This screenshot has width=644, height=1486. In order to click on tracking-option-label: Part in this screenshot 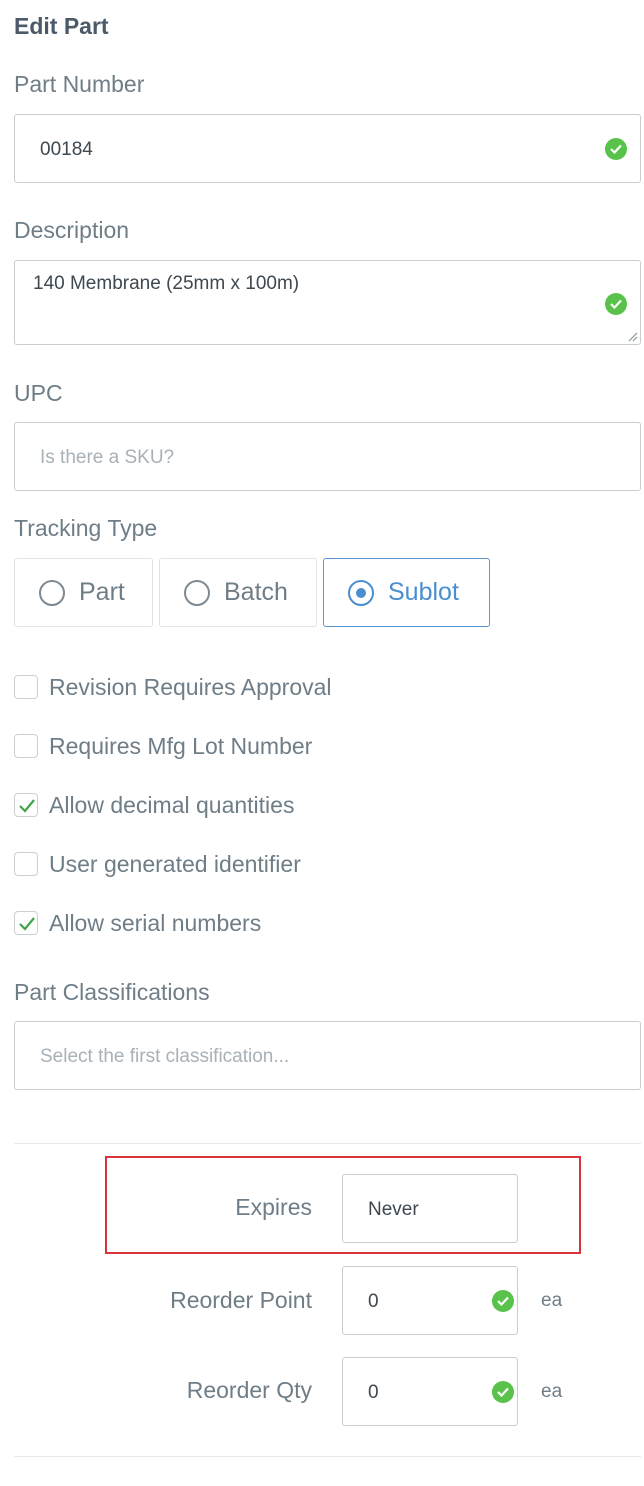, I will do `click(102, 592)`.